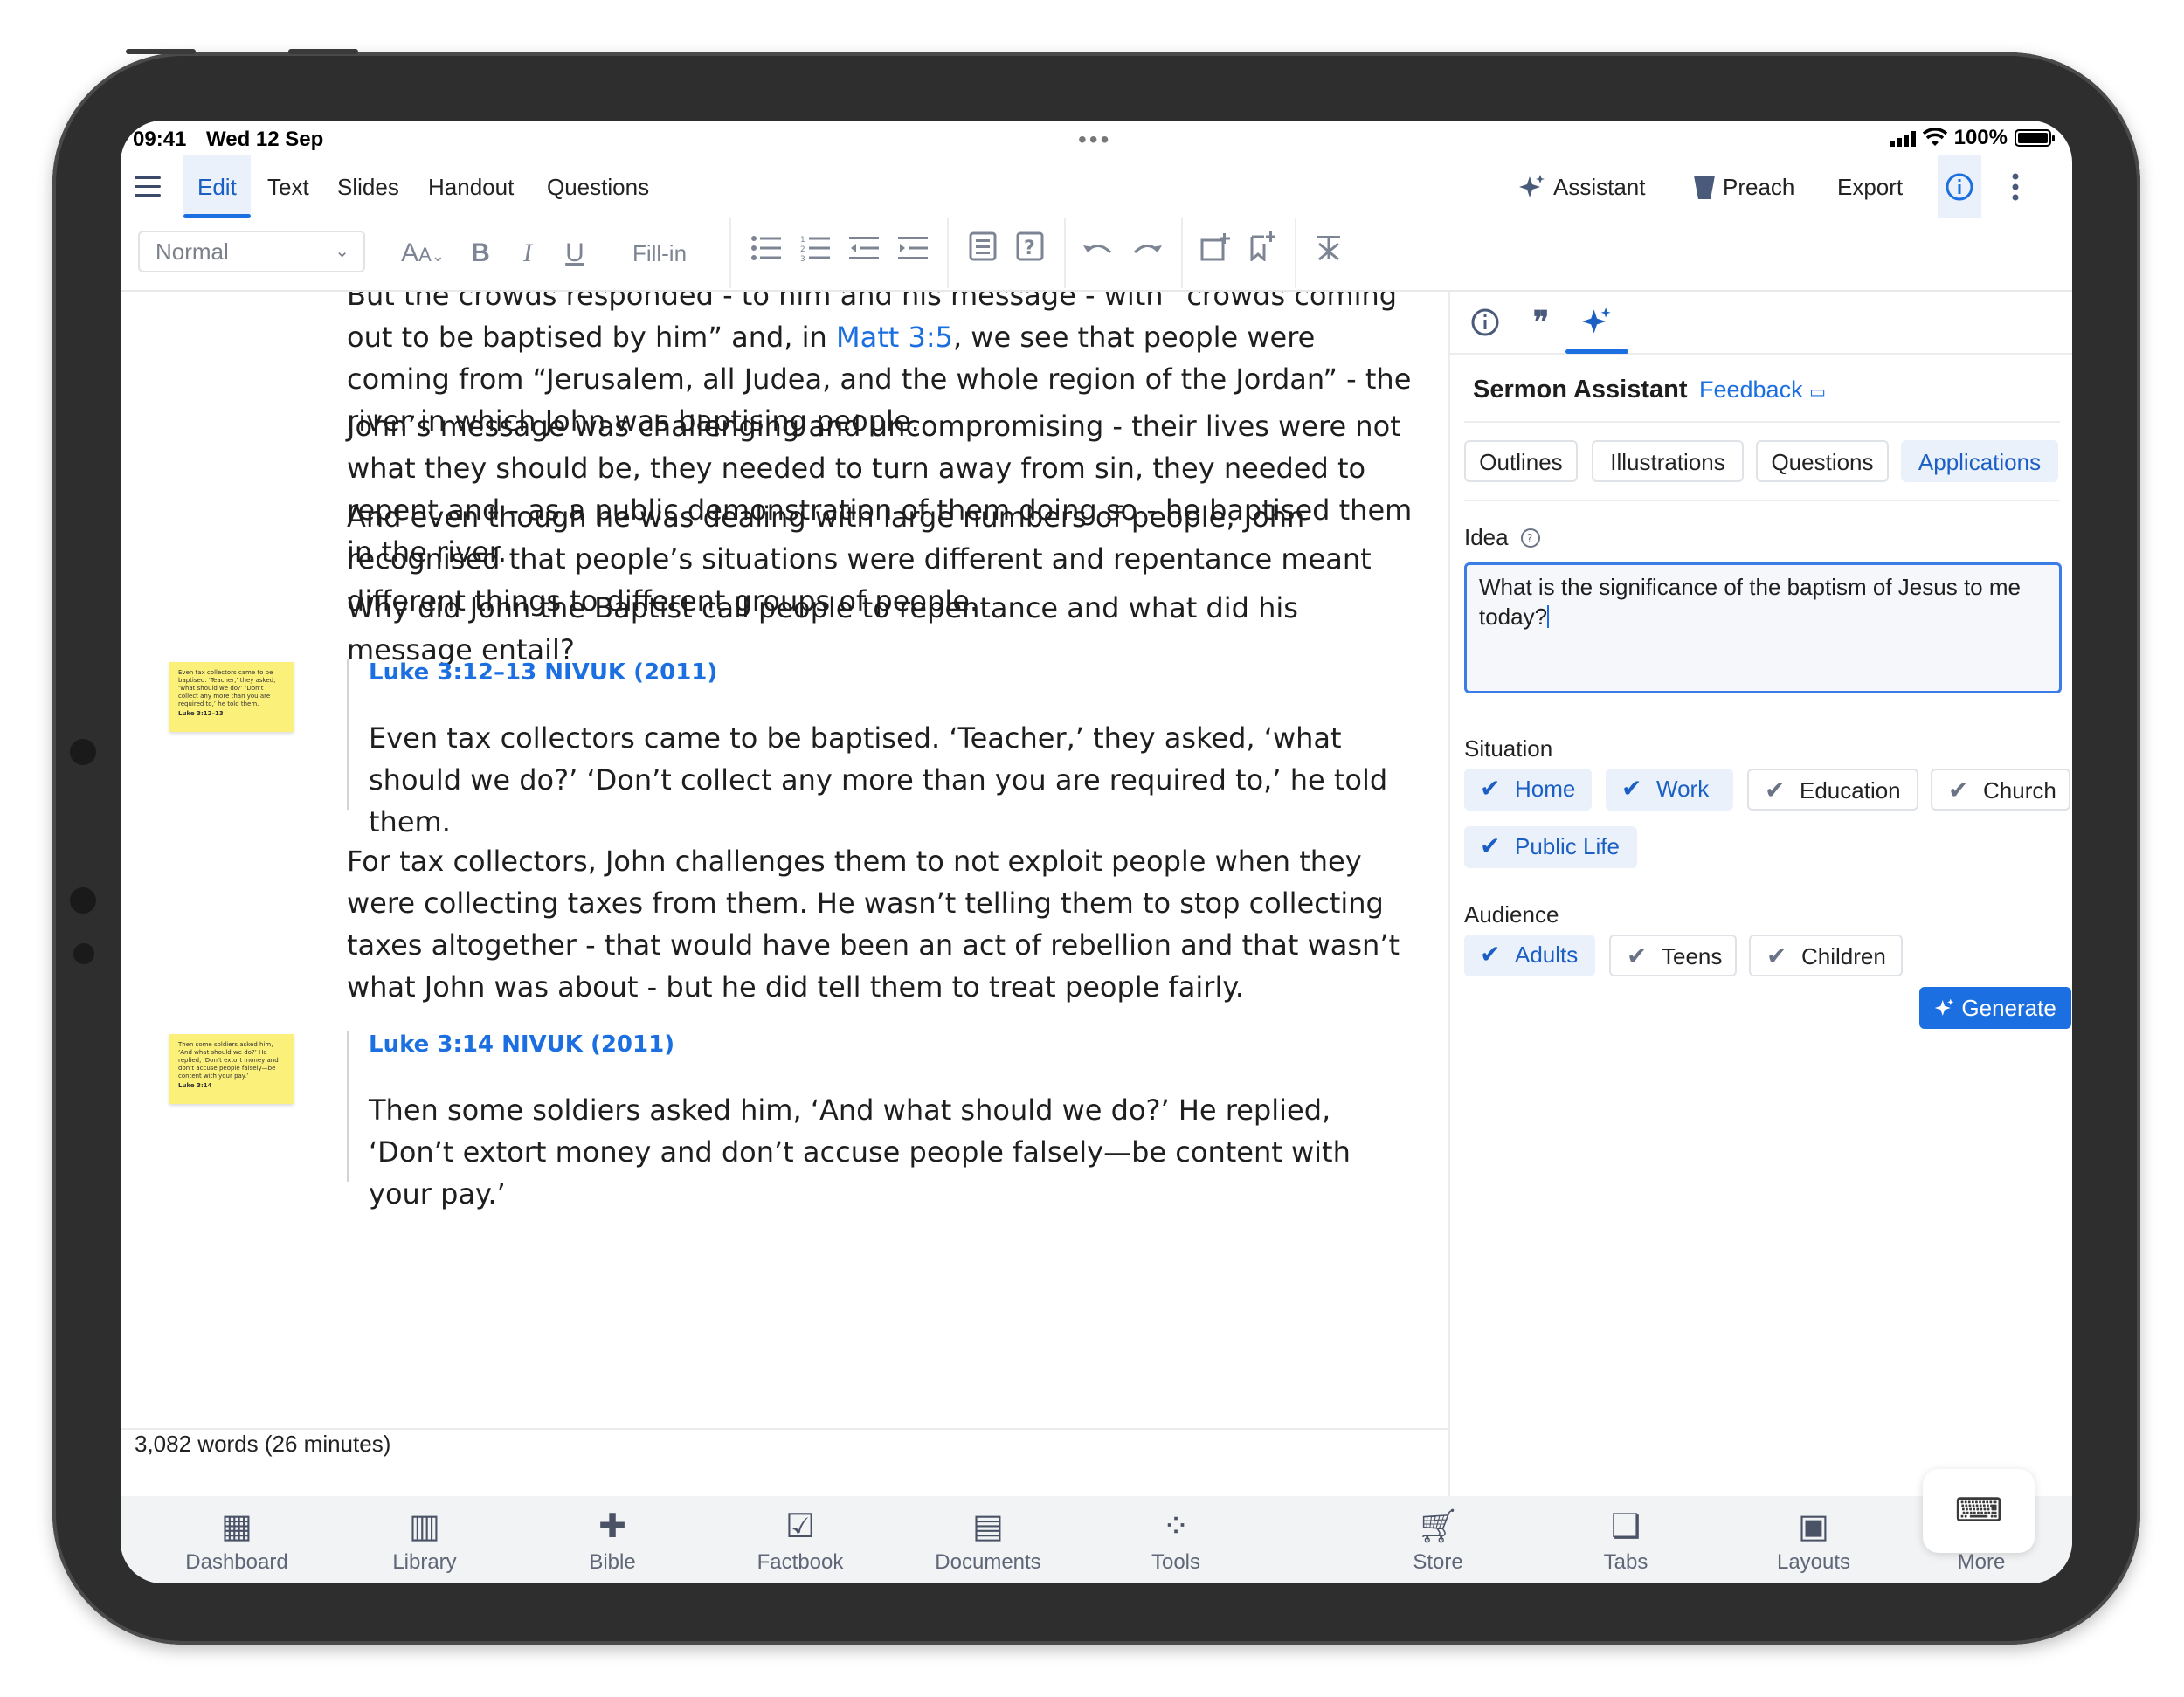 The width and height of the screenshot is (2184, 1697). I want to click on panel-tab-quotes: ❞, so click(1541, 322).